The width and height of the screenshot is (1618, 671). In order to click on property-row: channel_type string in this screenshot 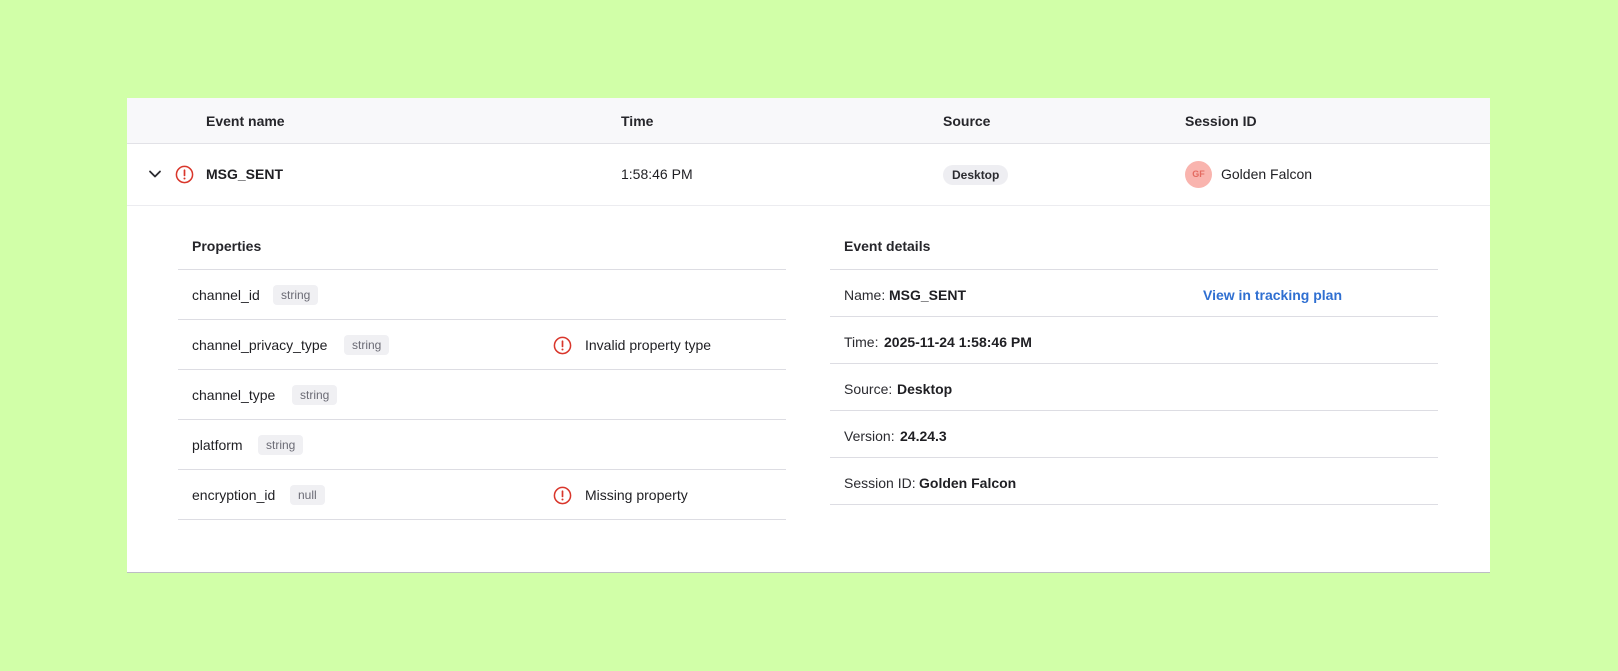, I will do `click(482, 395)`.